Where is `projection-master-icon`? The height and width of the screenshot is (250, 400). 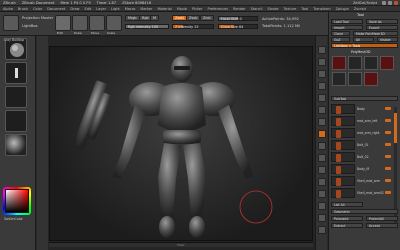
projection-master-icon is located at coordinates (11, 23).